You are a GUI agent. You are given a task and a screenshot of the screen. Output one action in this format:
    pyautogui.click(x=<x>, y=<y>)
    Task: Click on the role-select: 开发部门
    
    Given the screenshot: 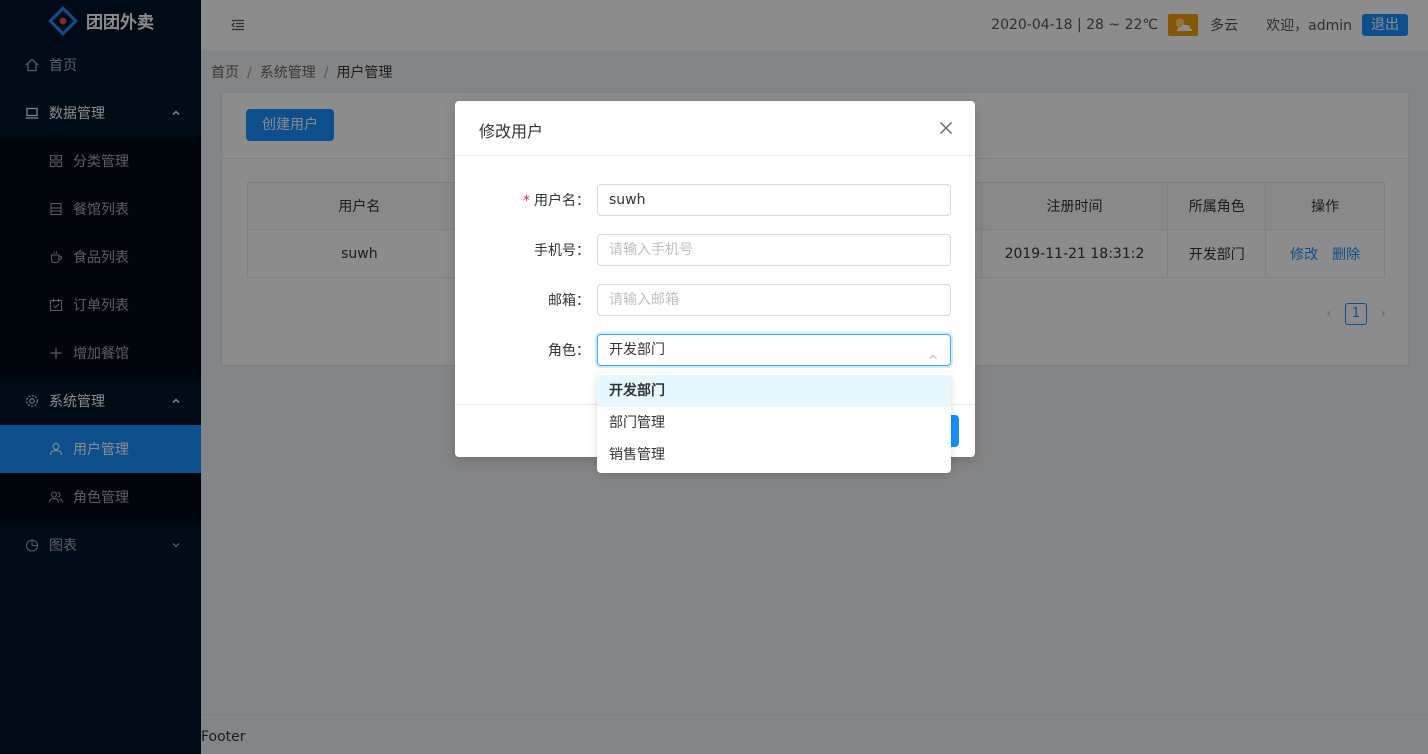 What is the action you would take?
    pyautogui.click(x=774, y=350)
    